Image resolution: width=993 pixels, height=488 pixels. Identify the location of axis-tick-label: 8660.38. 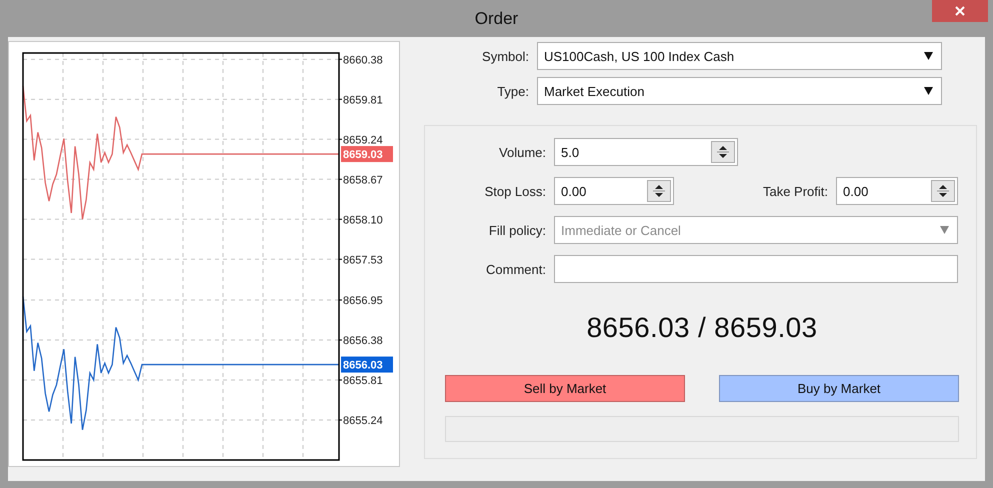
(363, 60).